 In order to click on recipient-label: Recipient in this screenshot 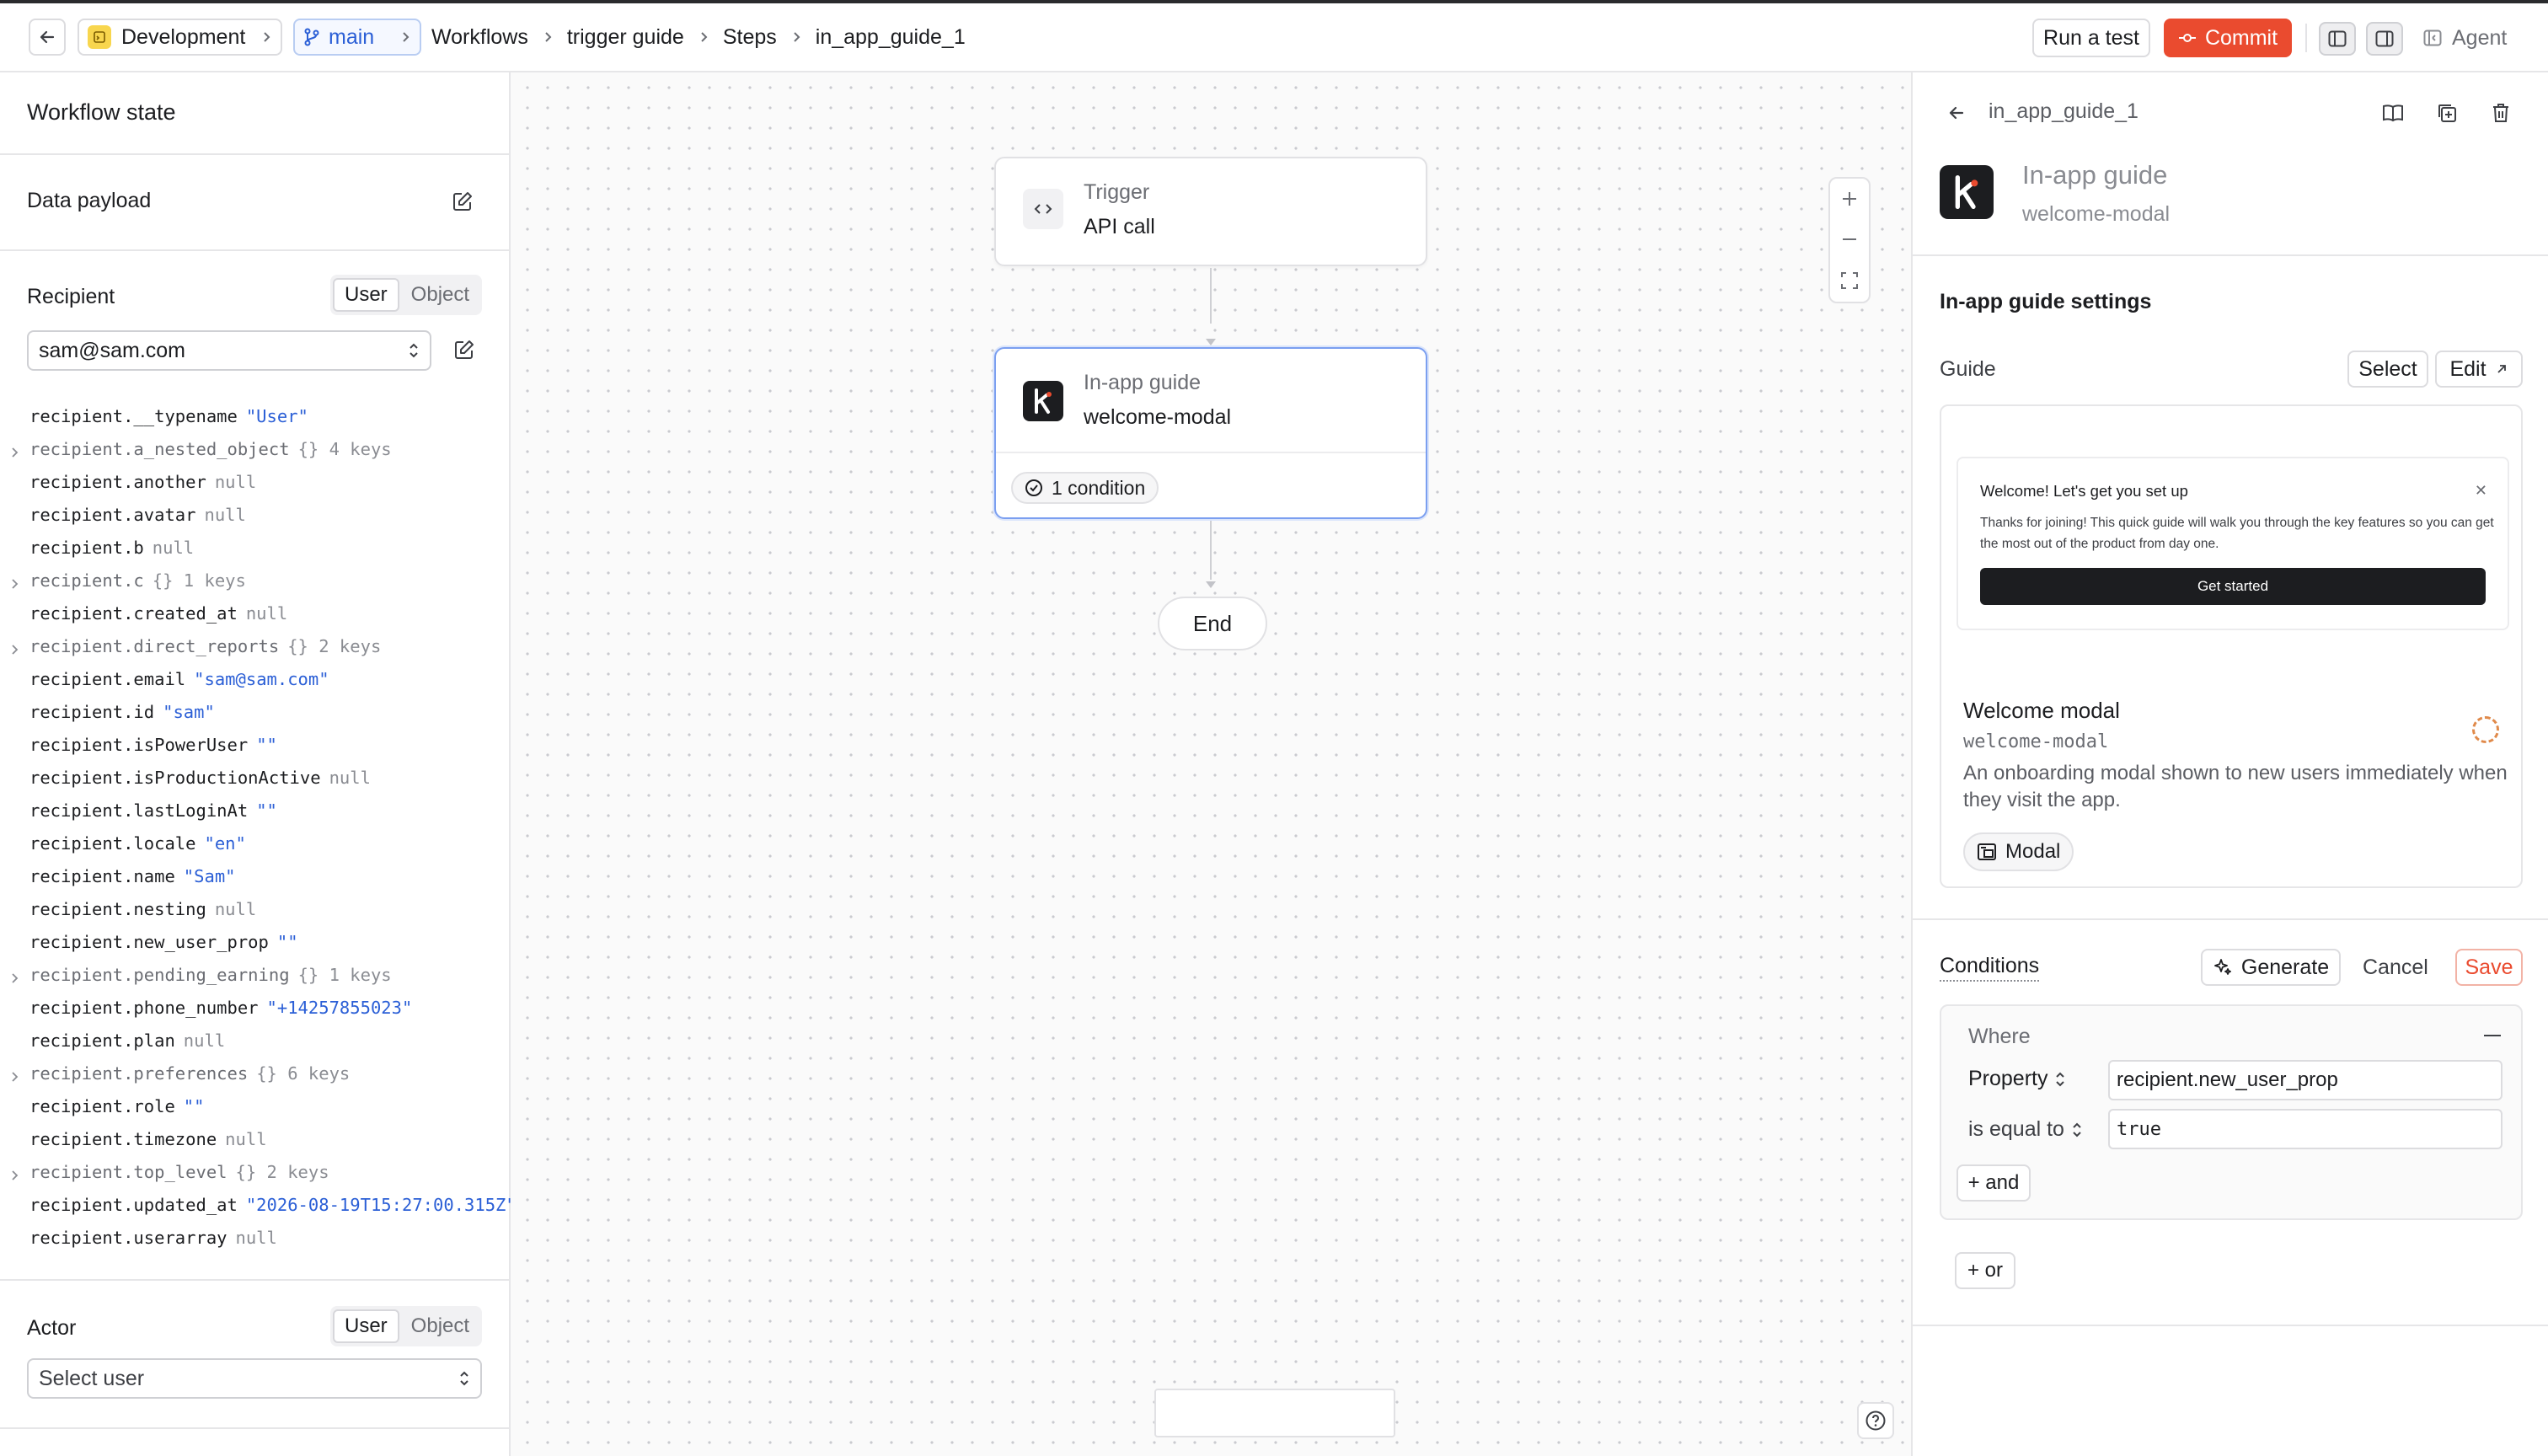, I will do `click(71, 296)`.